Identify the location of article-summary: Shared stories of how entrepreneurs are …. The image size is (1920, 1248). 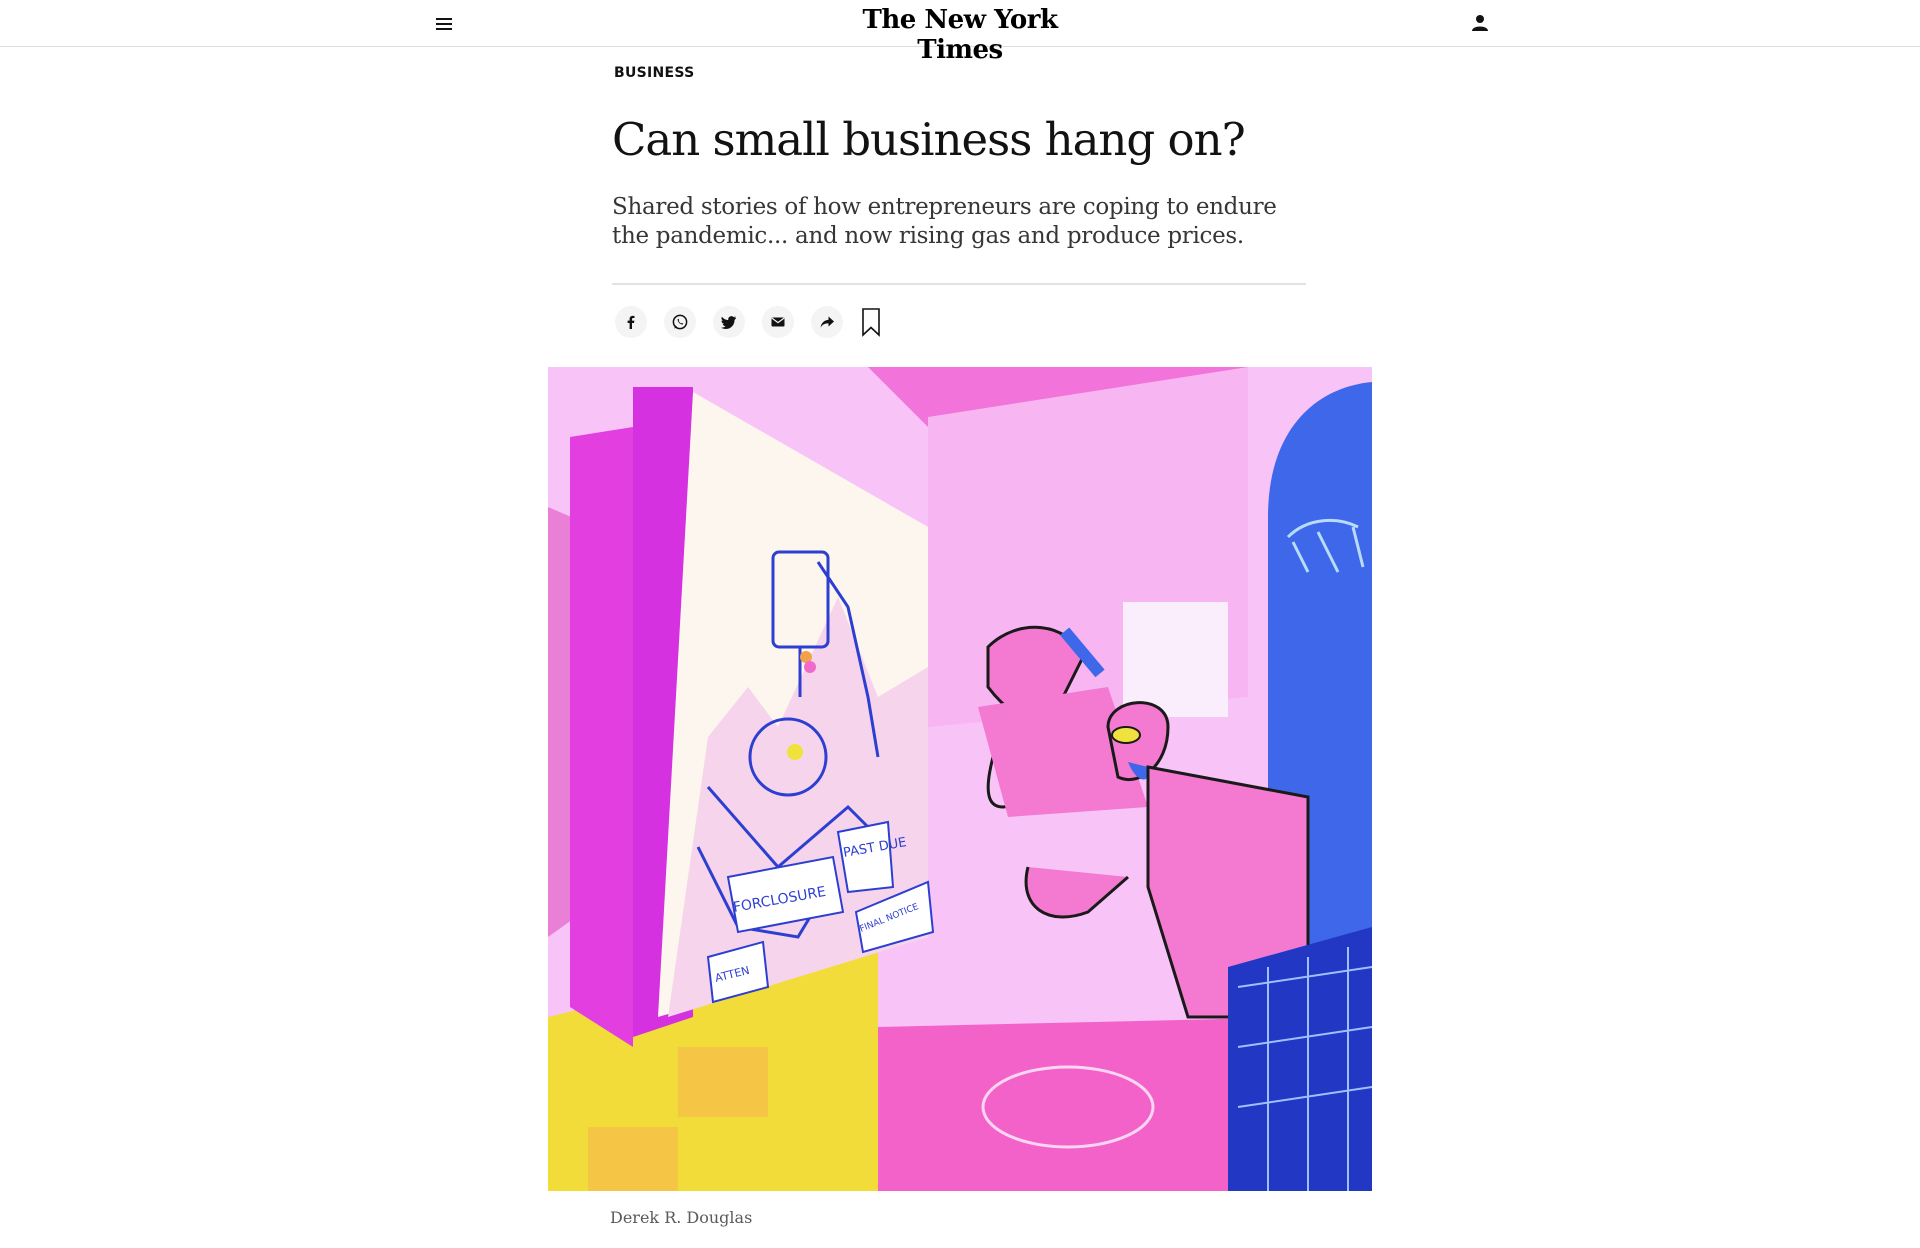
(944, 221).